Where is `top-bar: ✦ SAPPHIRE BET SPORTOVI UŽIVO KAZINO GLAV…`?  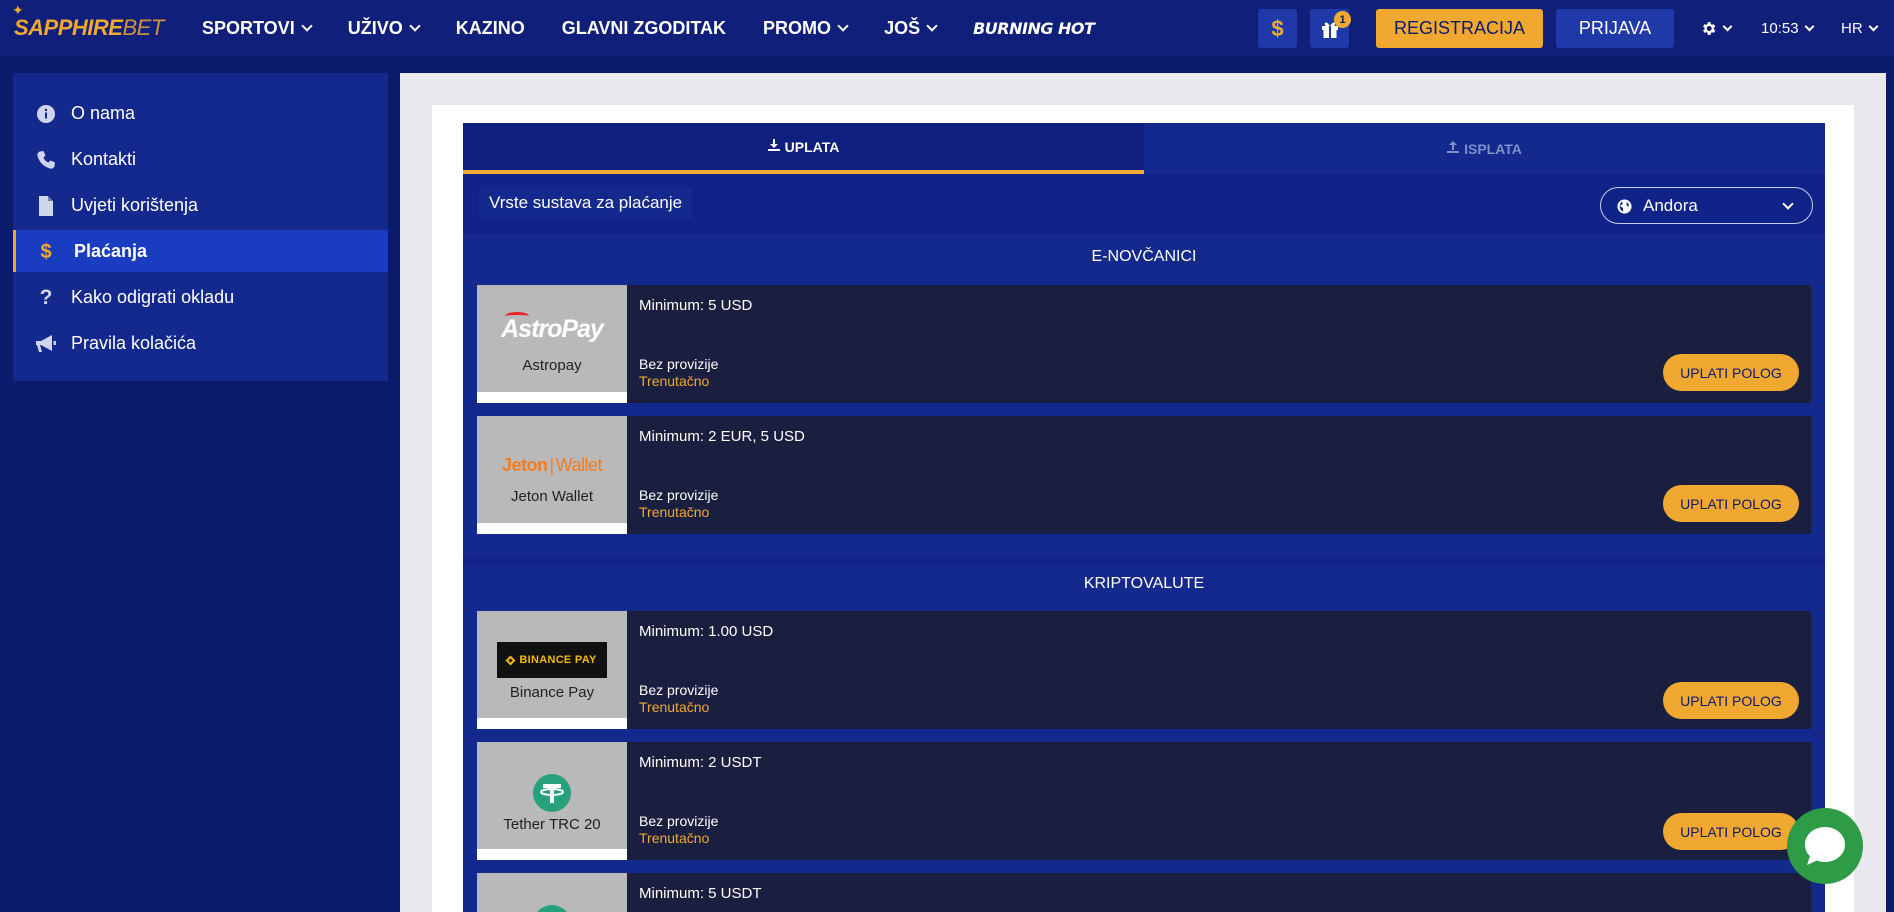
top-bar: ✦ SAPPHIRE BET SPORTOVI UŽIVO KAZINO GLAV… is located at coordinates (947, 28).